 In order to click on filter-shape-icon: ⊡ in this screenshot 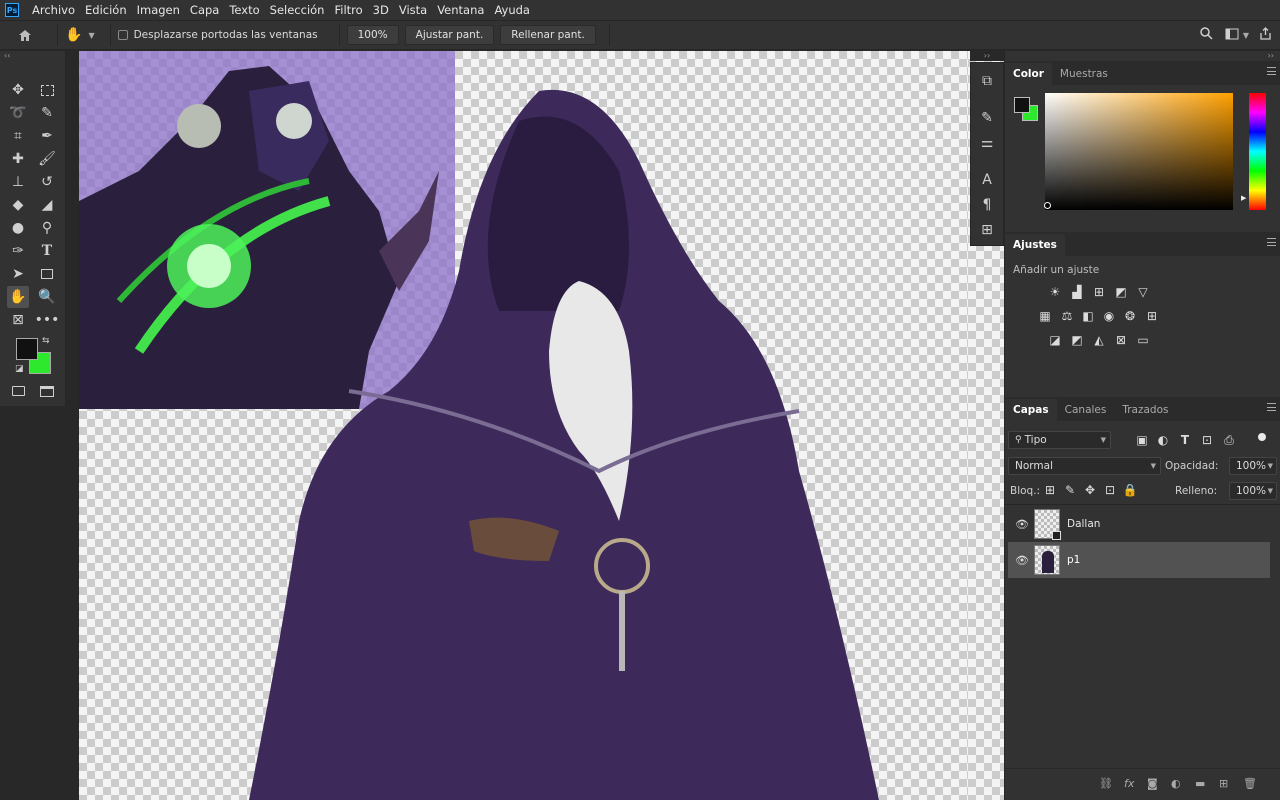, I will do `click(1207, 440)`.